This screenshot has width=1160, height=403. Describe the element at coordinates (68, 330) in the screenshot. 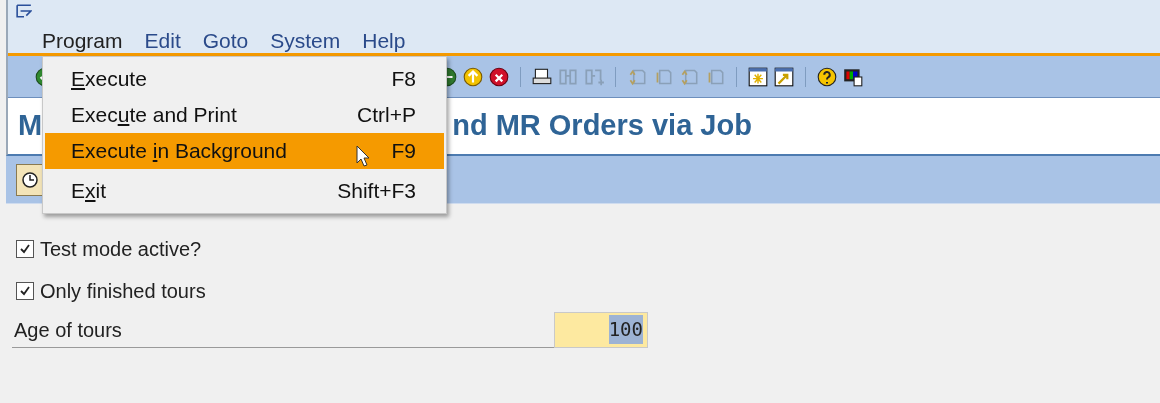

I see `field-label: Age of tours` at that location.